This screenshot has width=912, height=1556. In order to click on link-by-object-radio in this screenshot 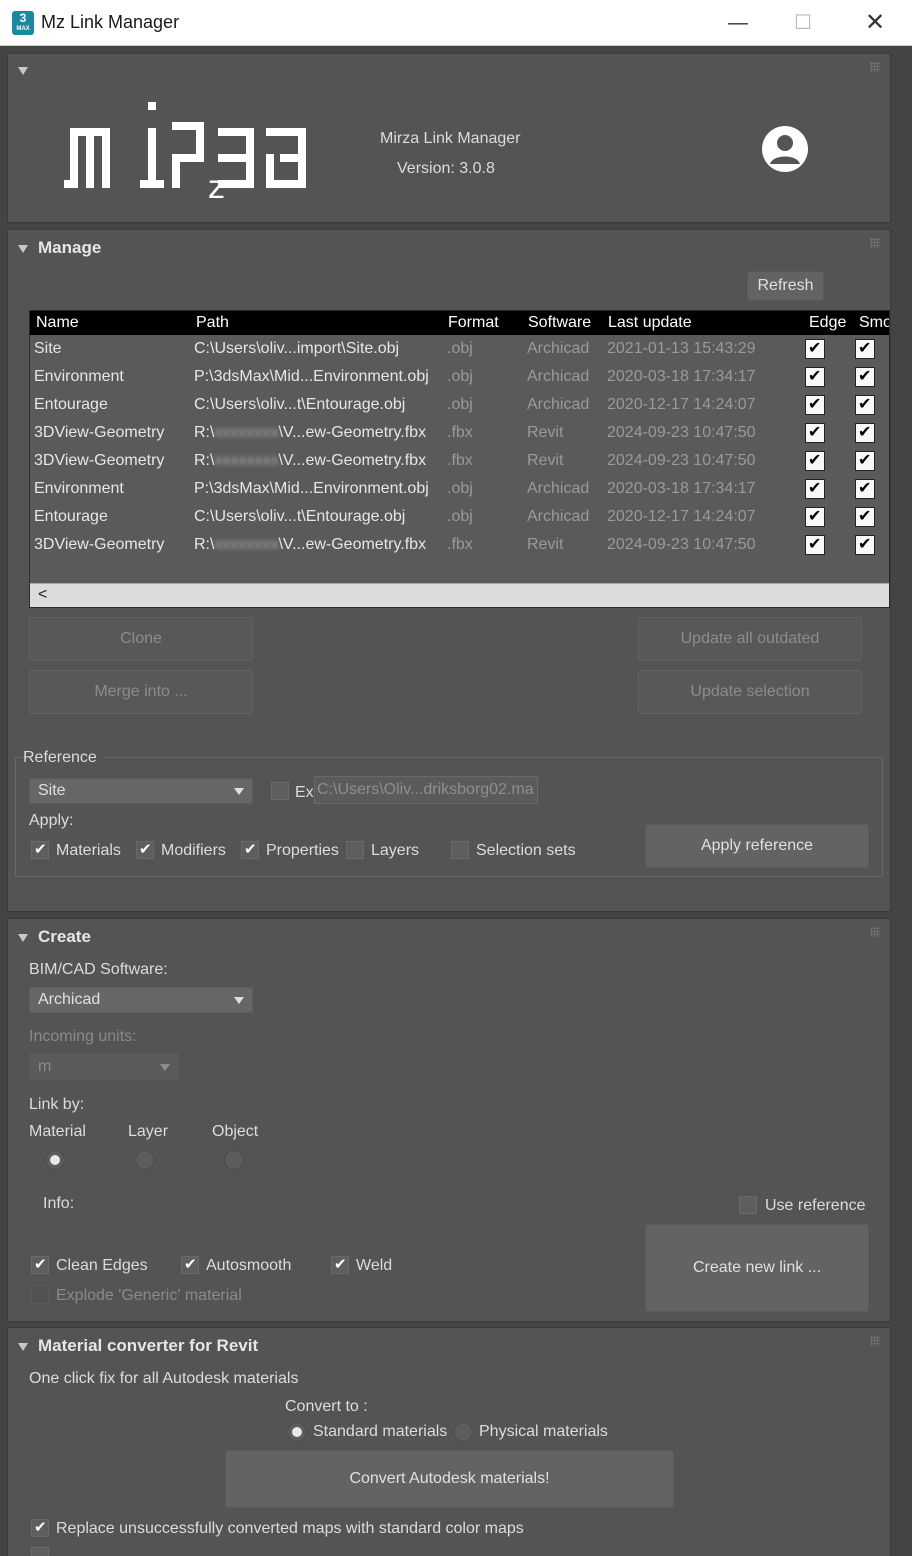, I will do `click(234, 1160)`.